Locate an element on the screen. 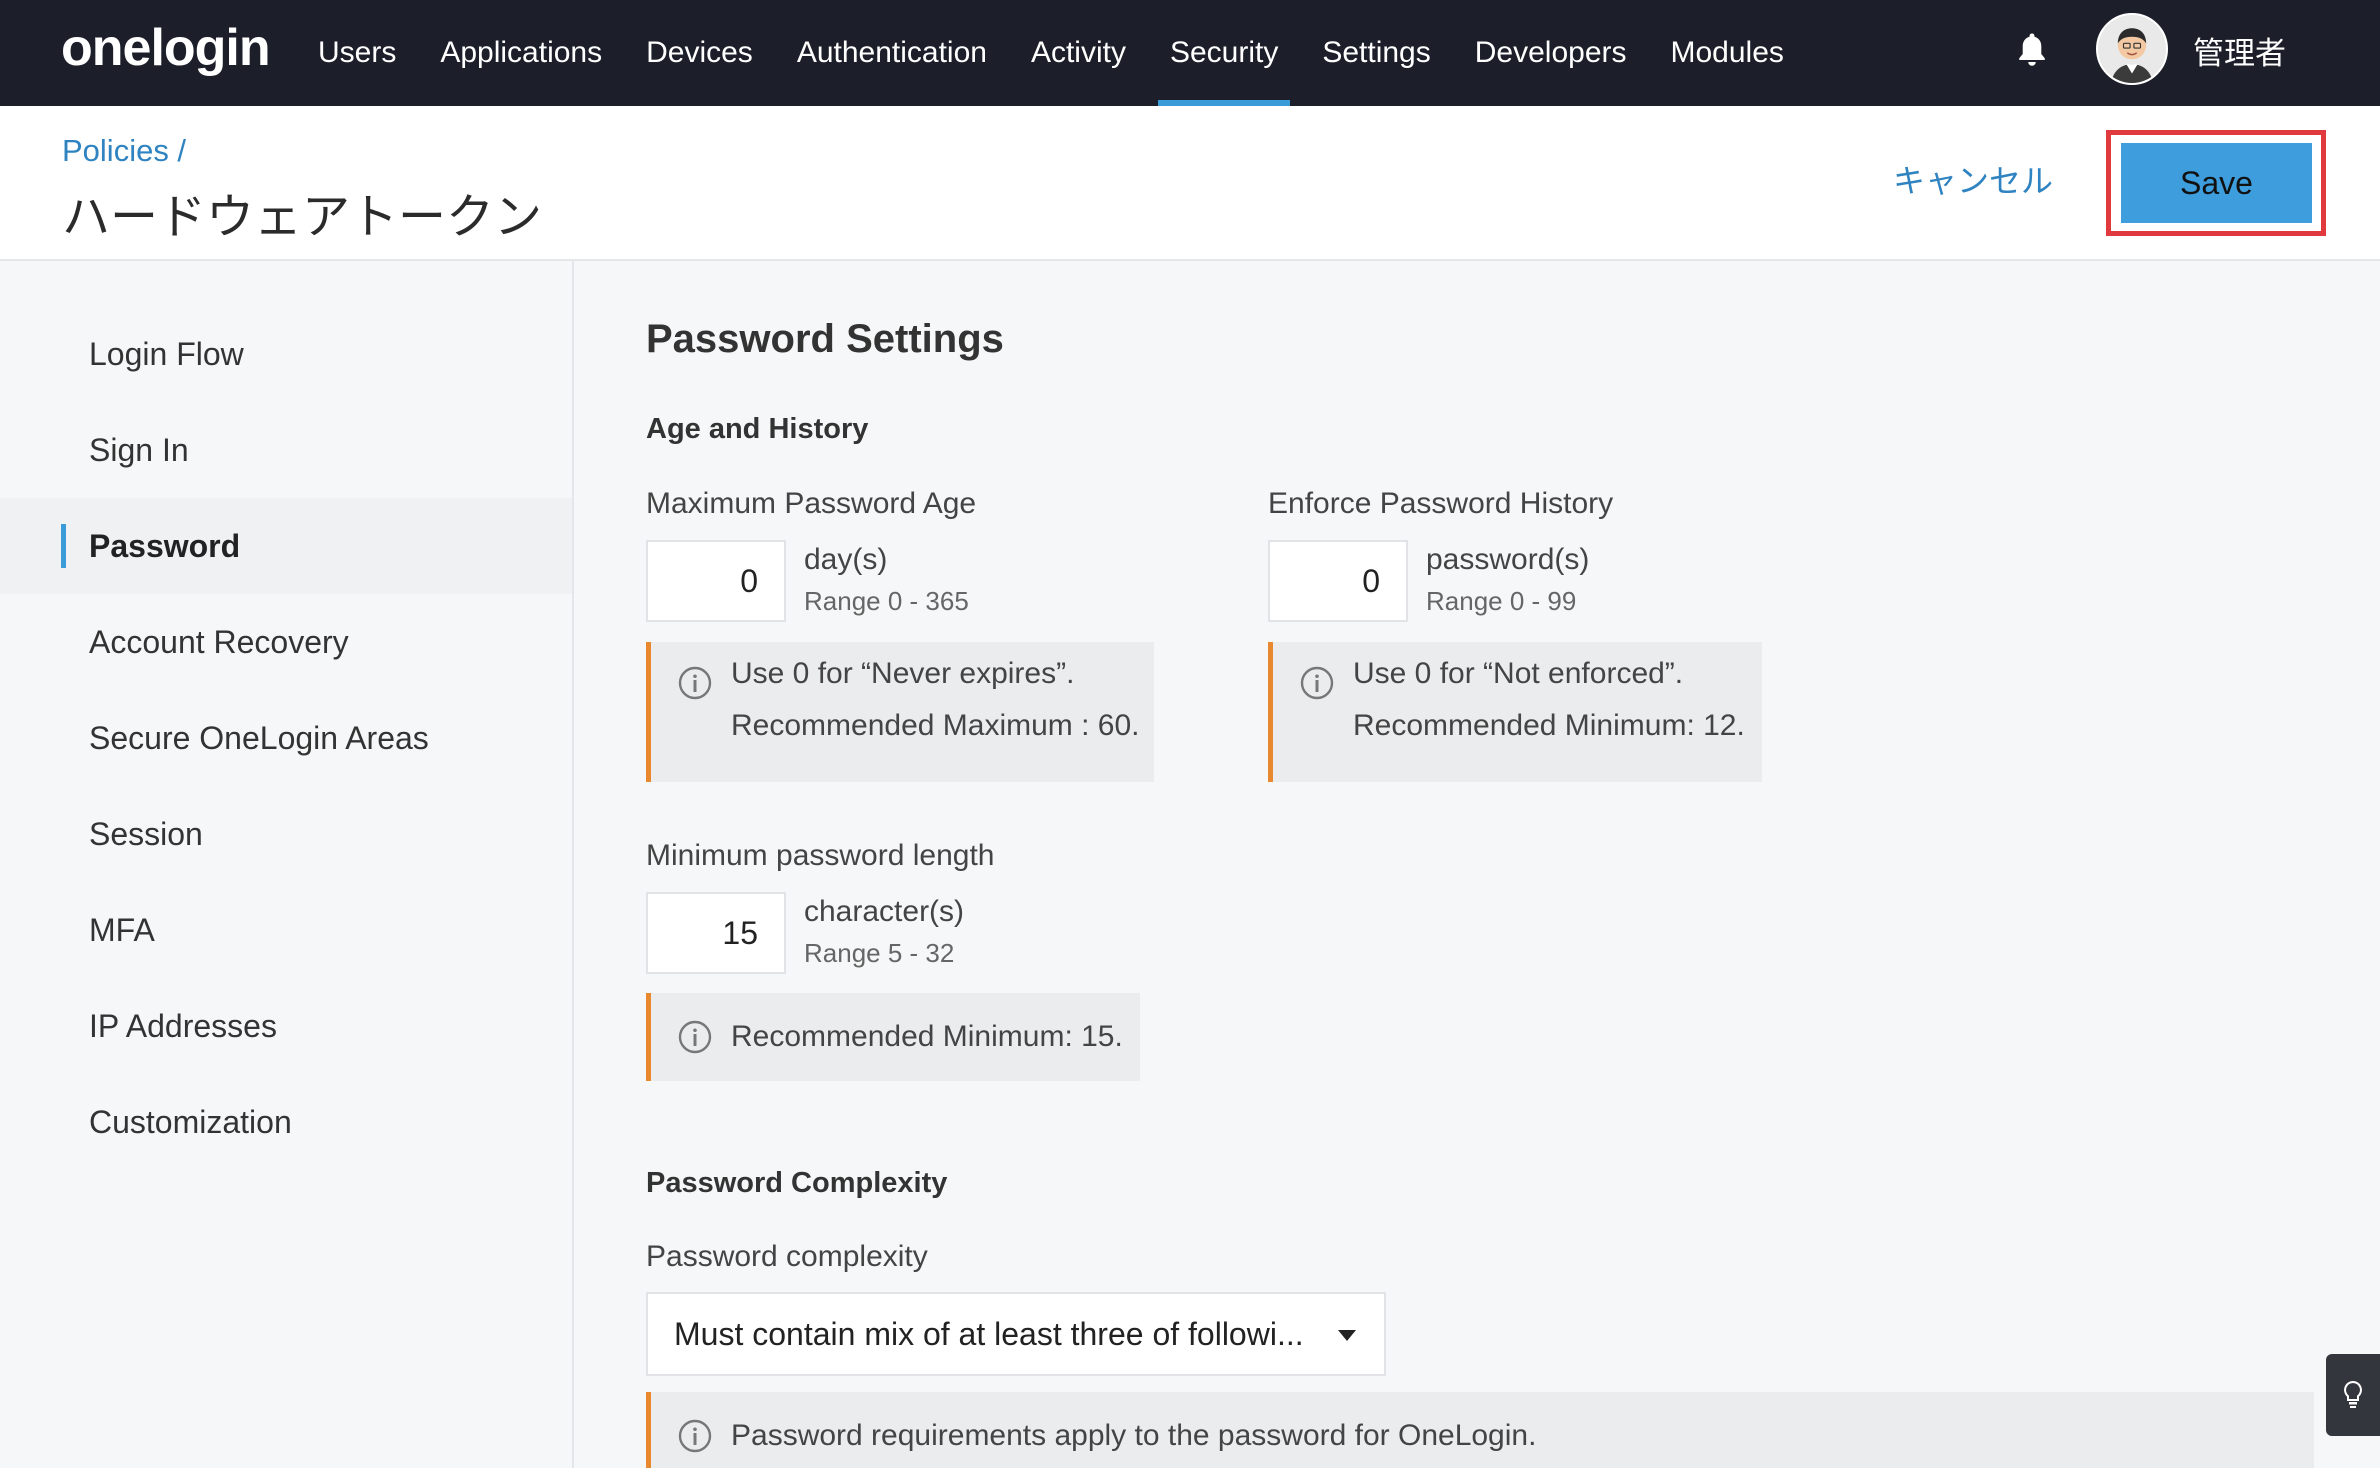  nav-developers: Developers is located at coordinates (1551, 53).